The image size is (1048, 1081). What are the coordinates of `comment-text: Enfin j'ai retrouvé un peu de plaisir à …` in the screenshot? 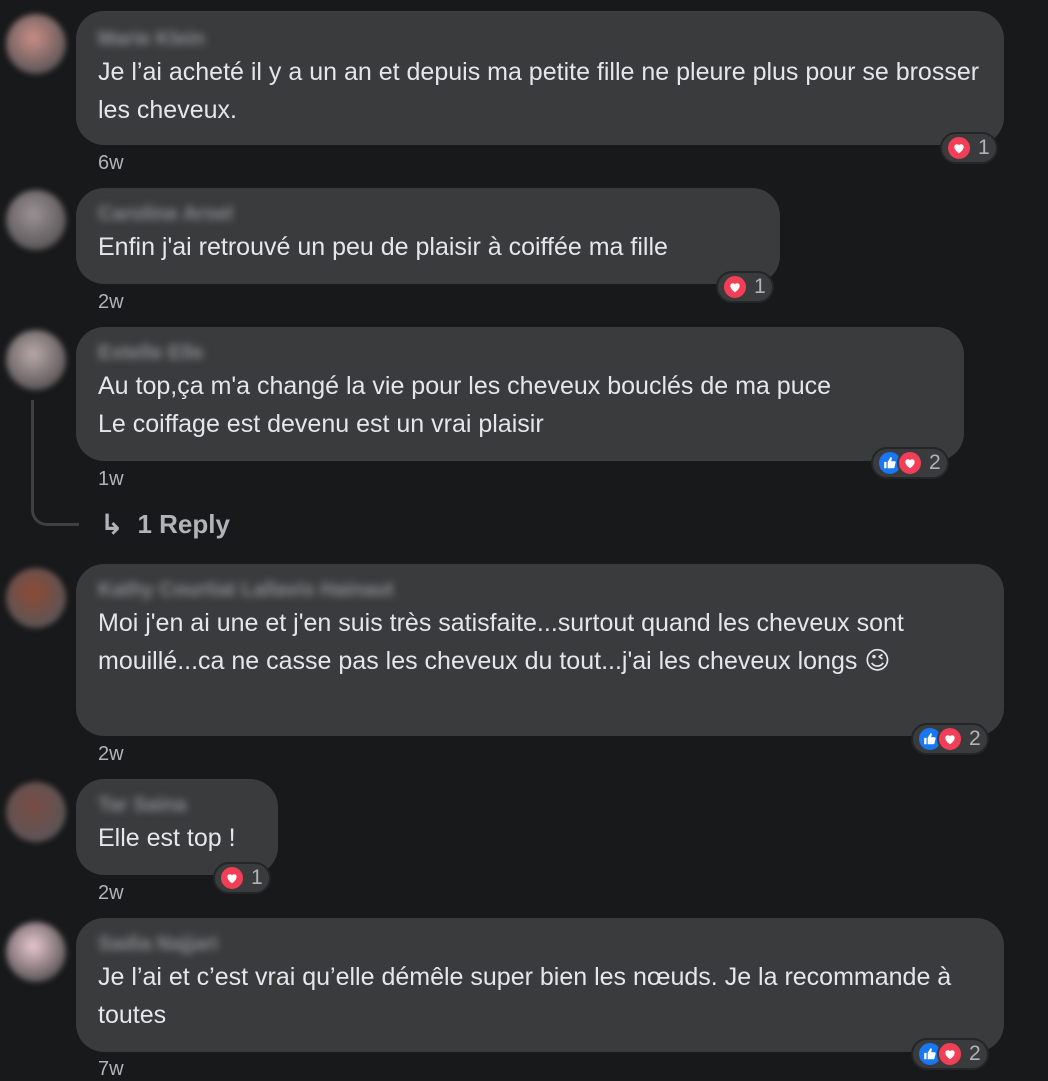 It's located at (383, 247).